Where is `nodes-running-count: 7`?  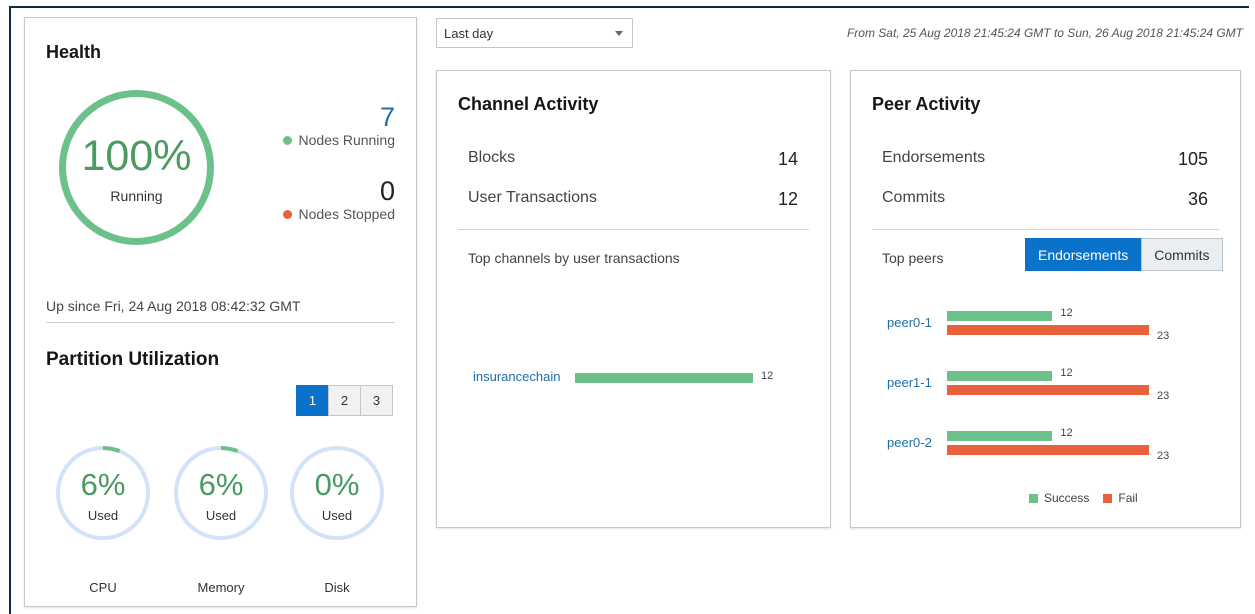 nodes-running-count: 7 is located at coordinates (387, 117).